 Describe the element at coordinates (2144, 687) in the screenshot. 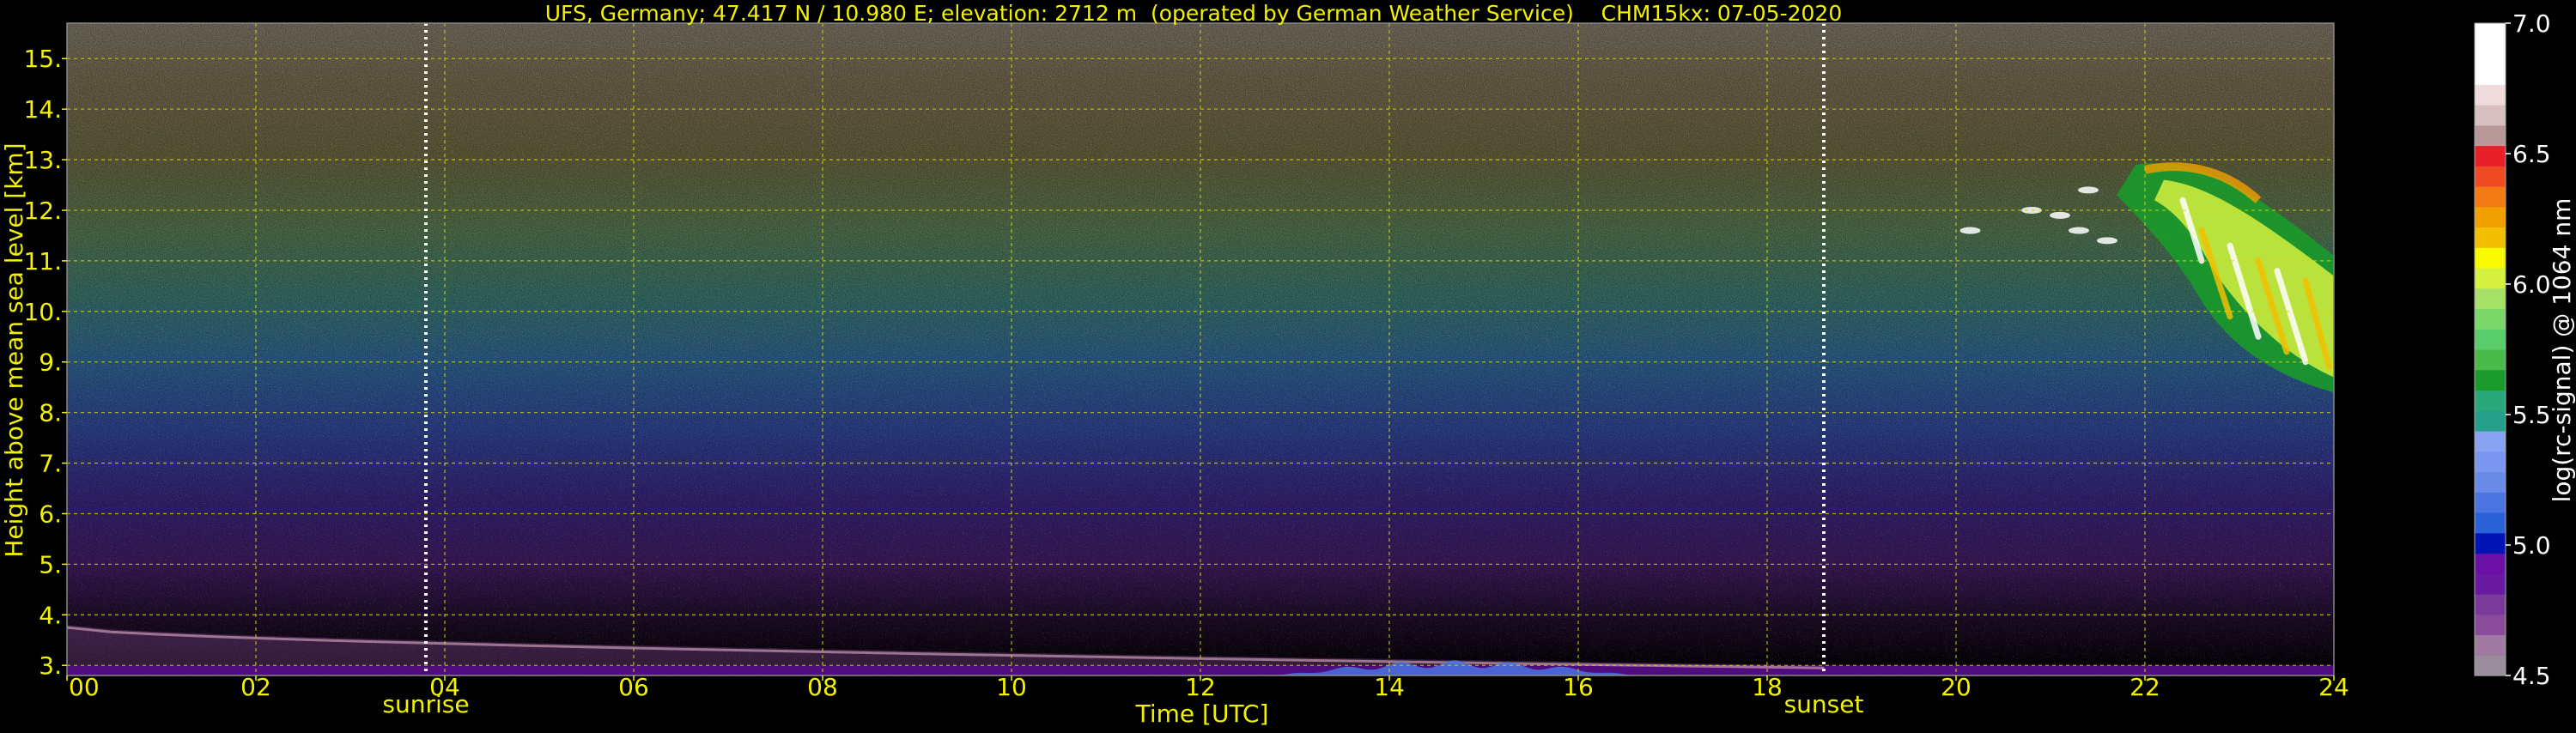

I see `x-tick-label: 22` at that location.